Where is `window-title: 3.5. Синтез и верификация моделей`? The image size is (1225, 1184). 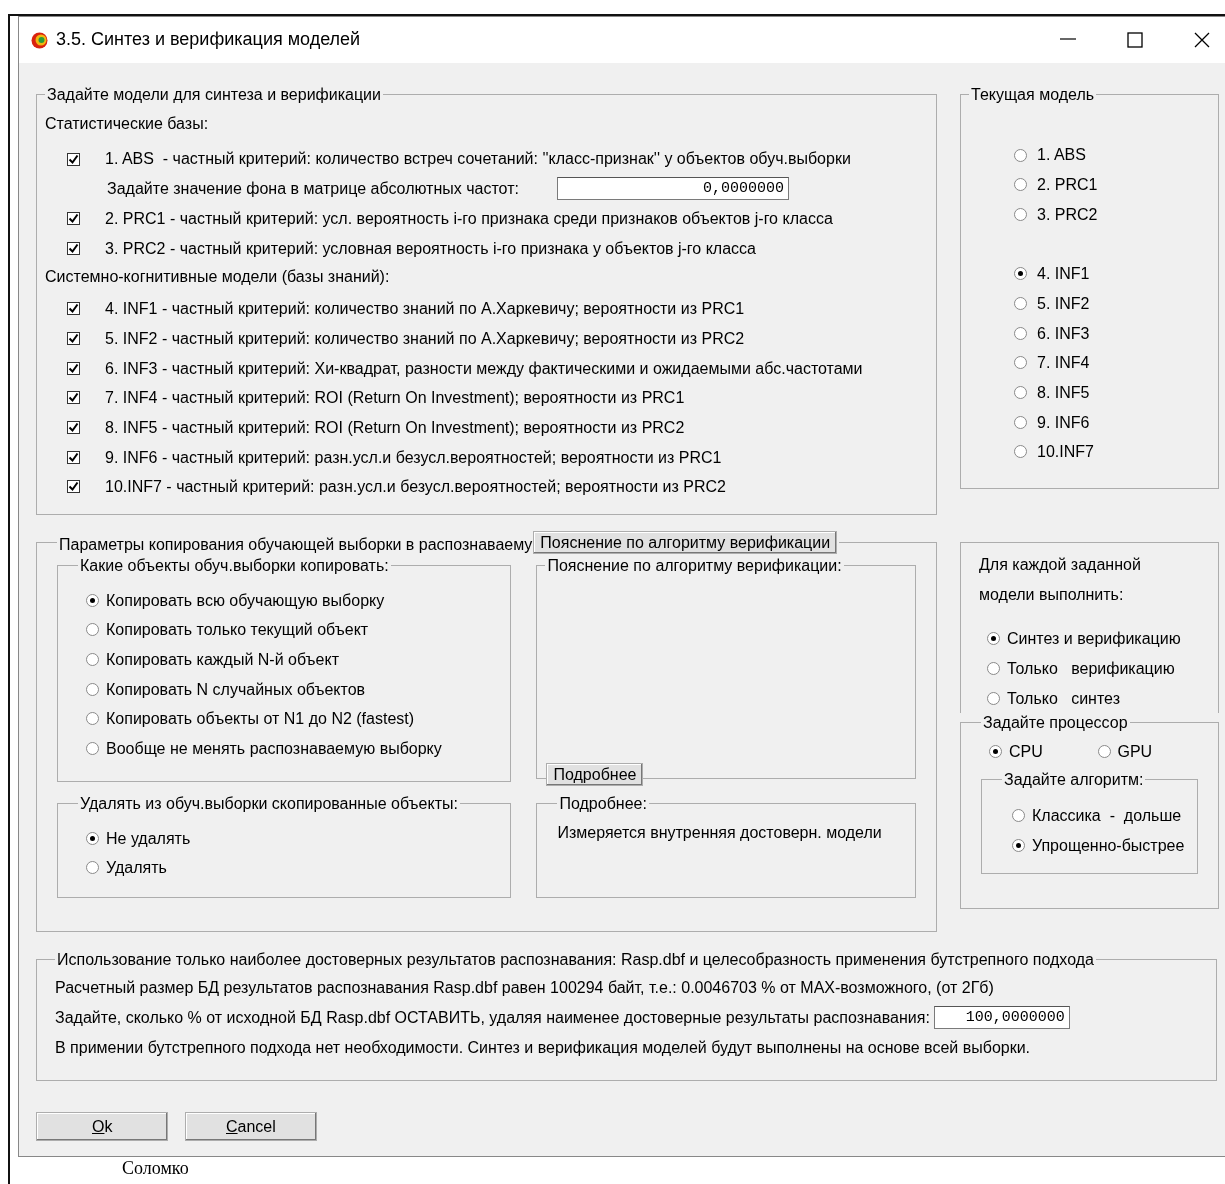 window-title: 3.5. Синтез и верификация моделей is located at coordinates (208, 40).